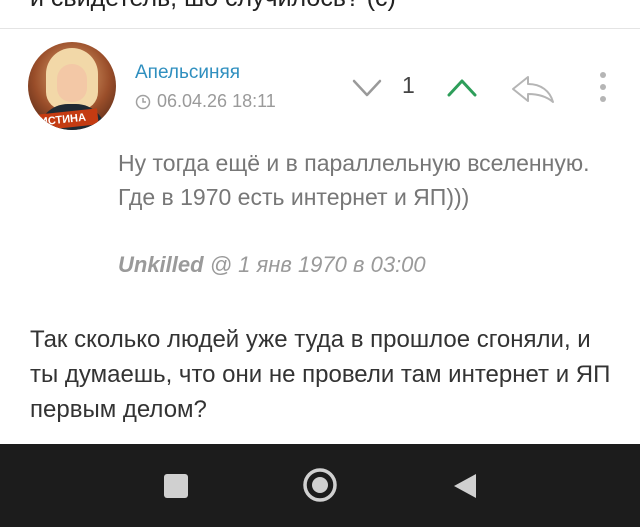 The width and height of the screenshot is (640, 527). I want to click on divider, so click(320, 28).